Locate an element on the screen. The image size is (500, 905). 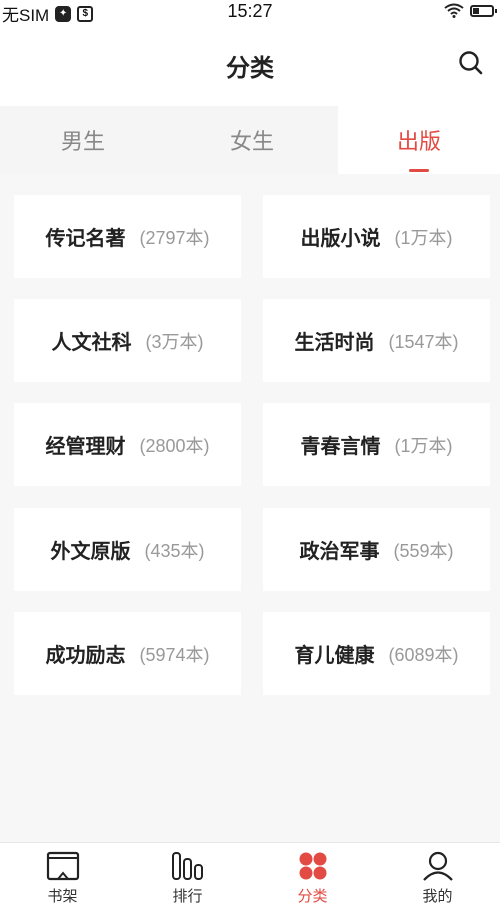
category-count: (435本) is located at coordinates (174, 550).